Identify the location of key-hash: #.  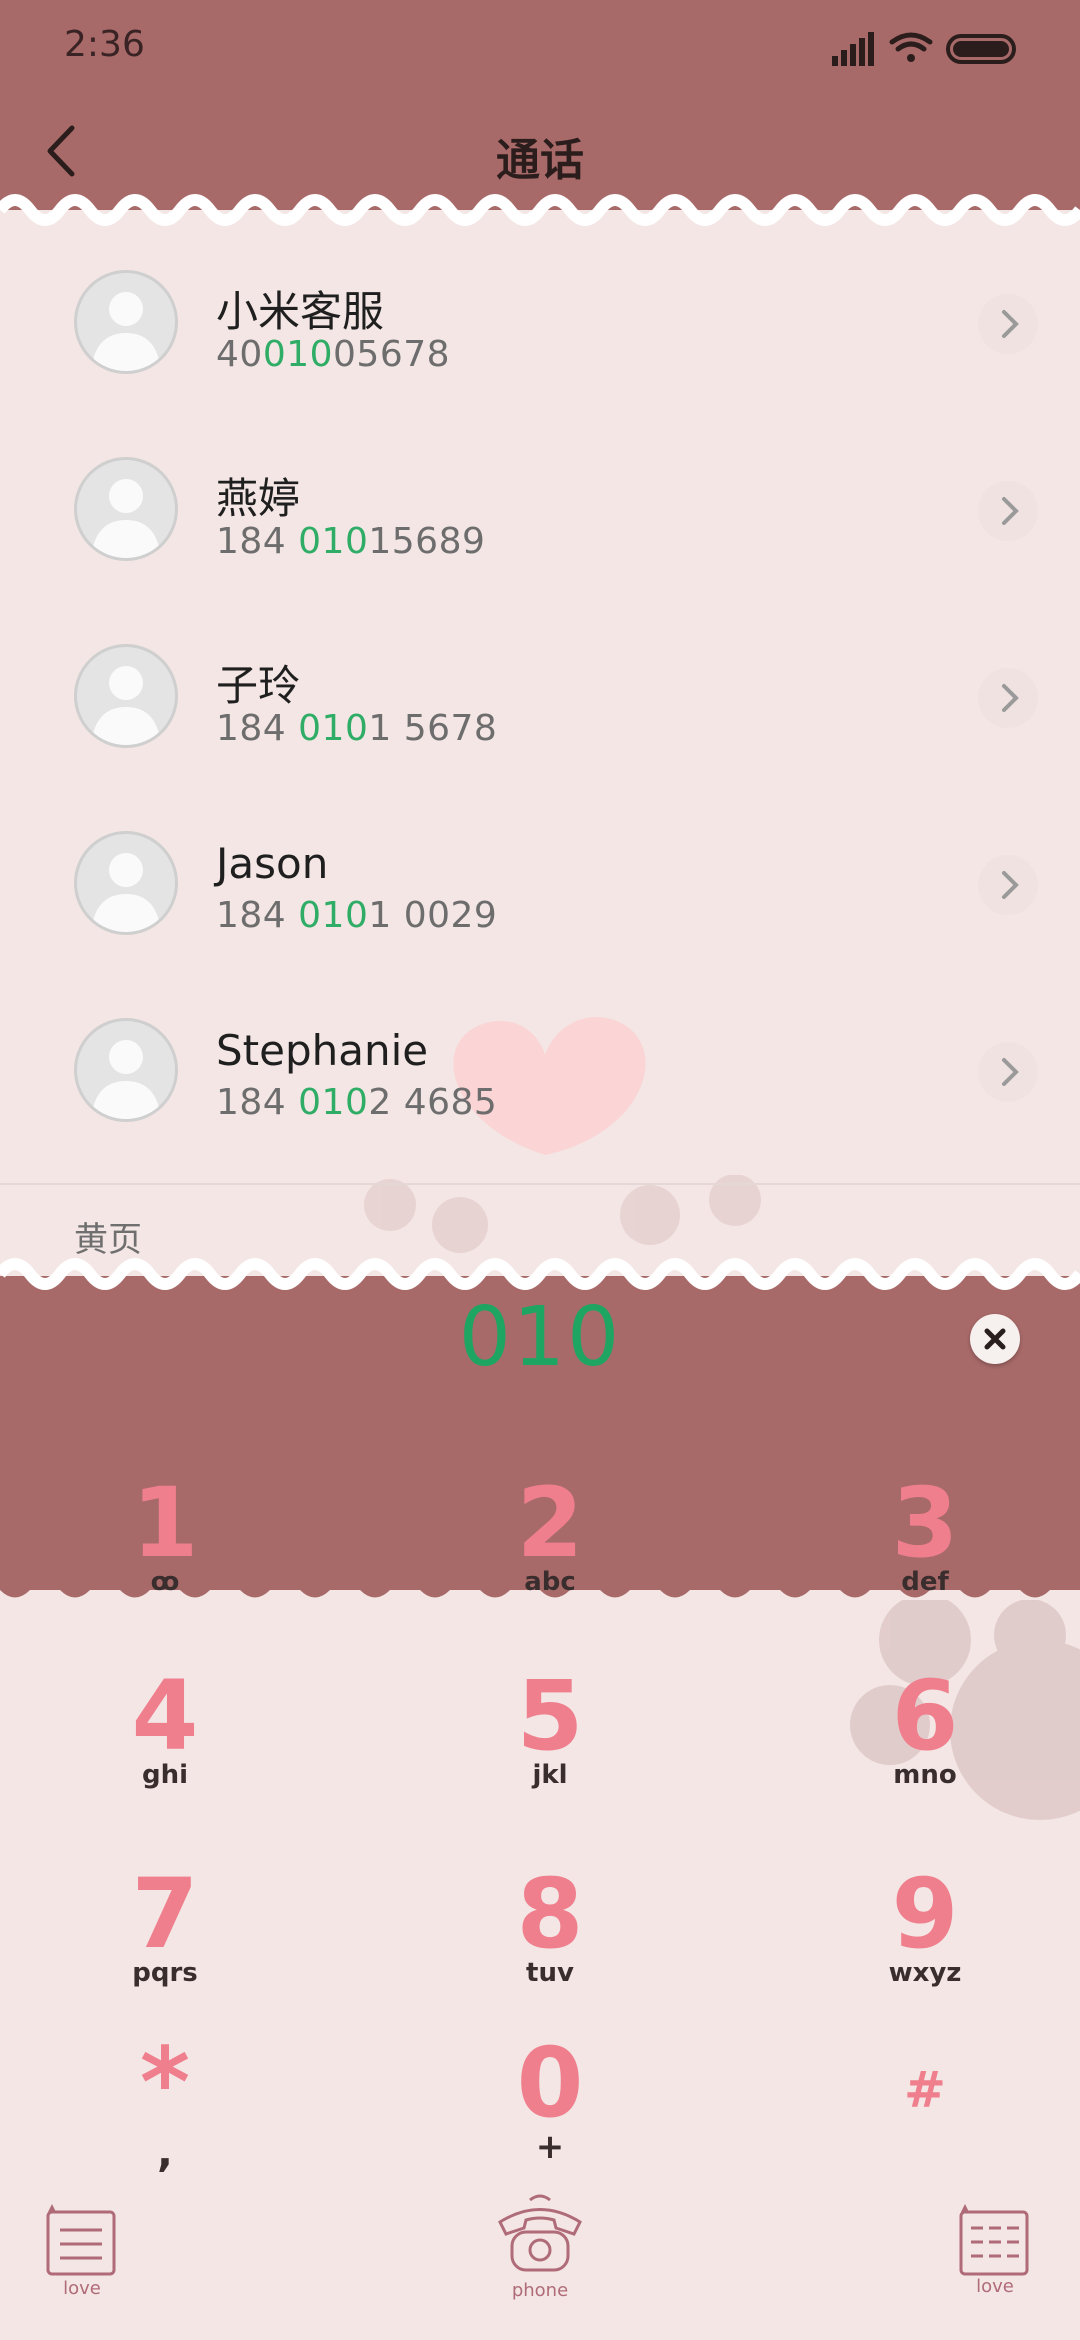
(925, 2110).